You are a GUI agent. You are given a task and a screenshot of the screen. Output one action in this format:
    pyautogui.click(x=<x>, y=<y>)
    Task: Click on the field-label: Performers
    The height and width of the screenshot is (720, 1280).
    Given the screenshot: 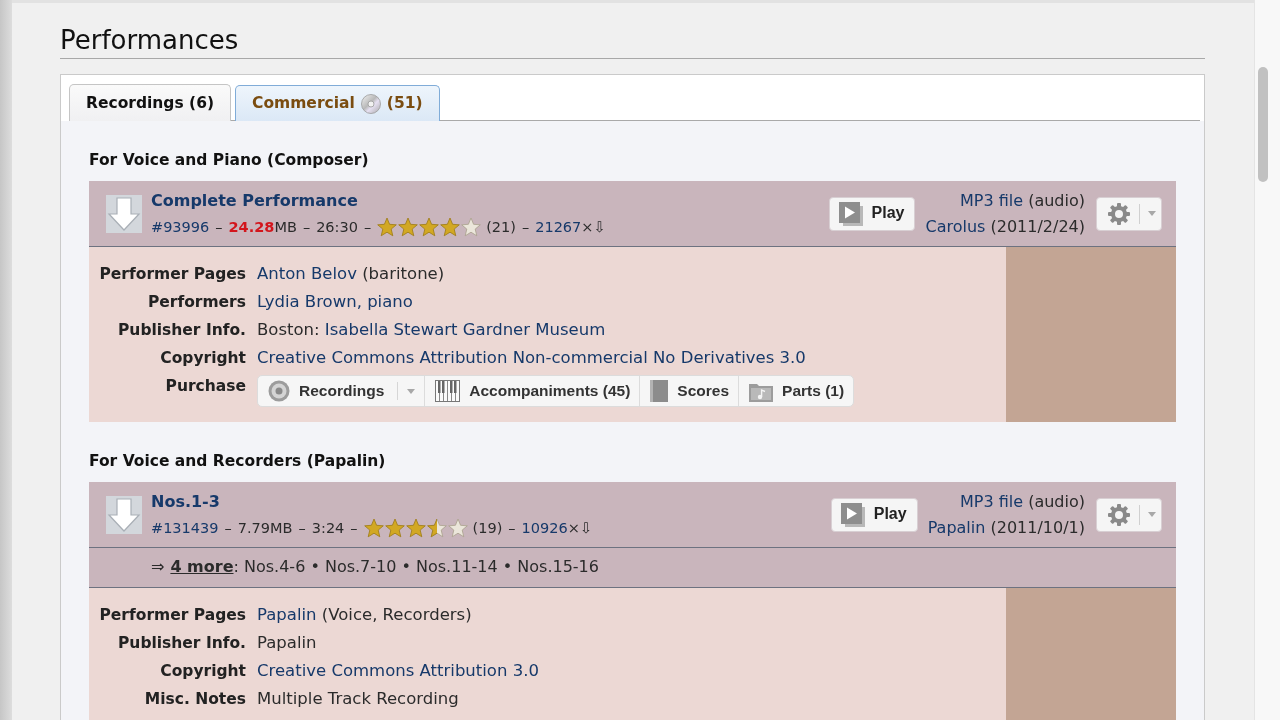 What is the action you would take?
    pyautogui.click(x=196, y=302)
    